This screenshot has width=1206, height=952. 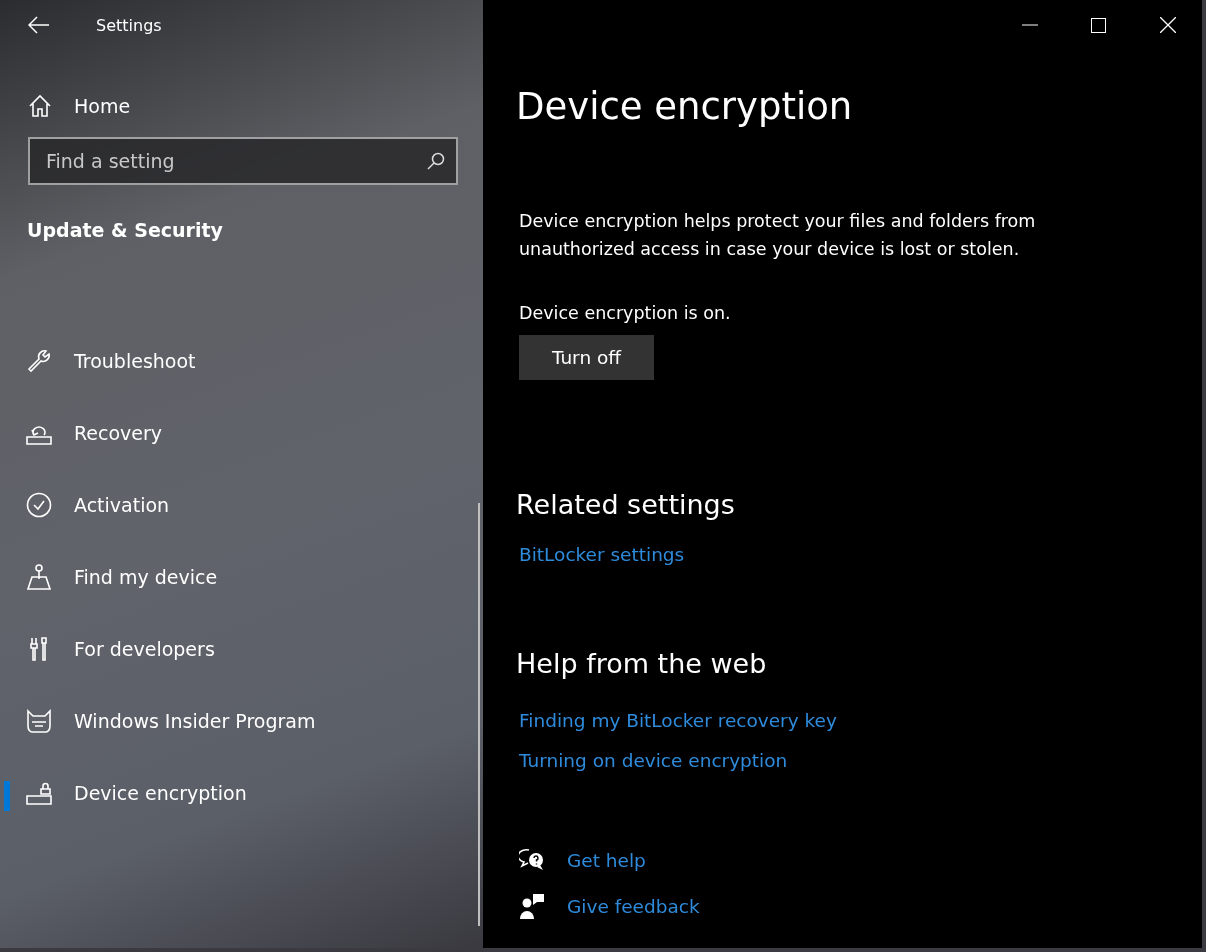 What do you see at coordinates (625, 313) in the screenshot?
I see `status-text: Device encryption is on.` at bounding box center [625, 313].